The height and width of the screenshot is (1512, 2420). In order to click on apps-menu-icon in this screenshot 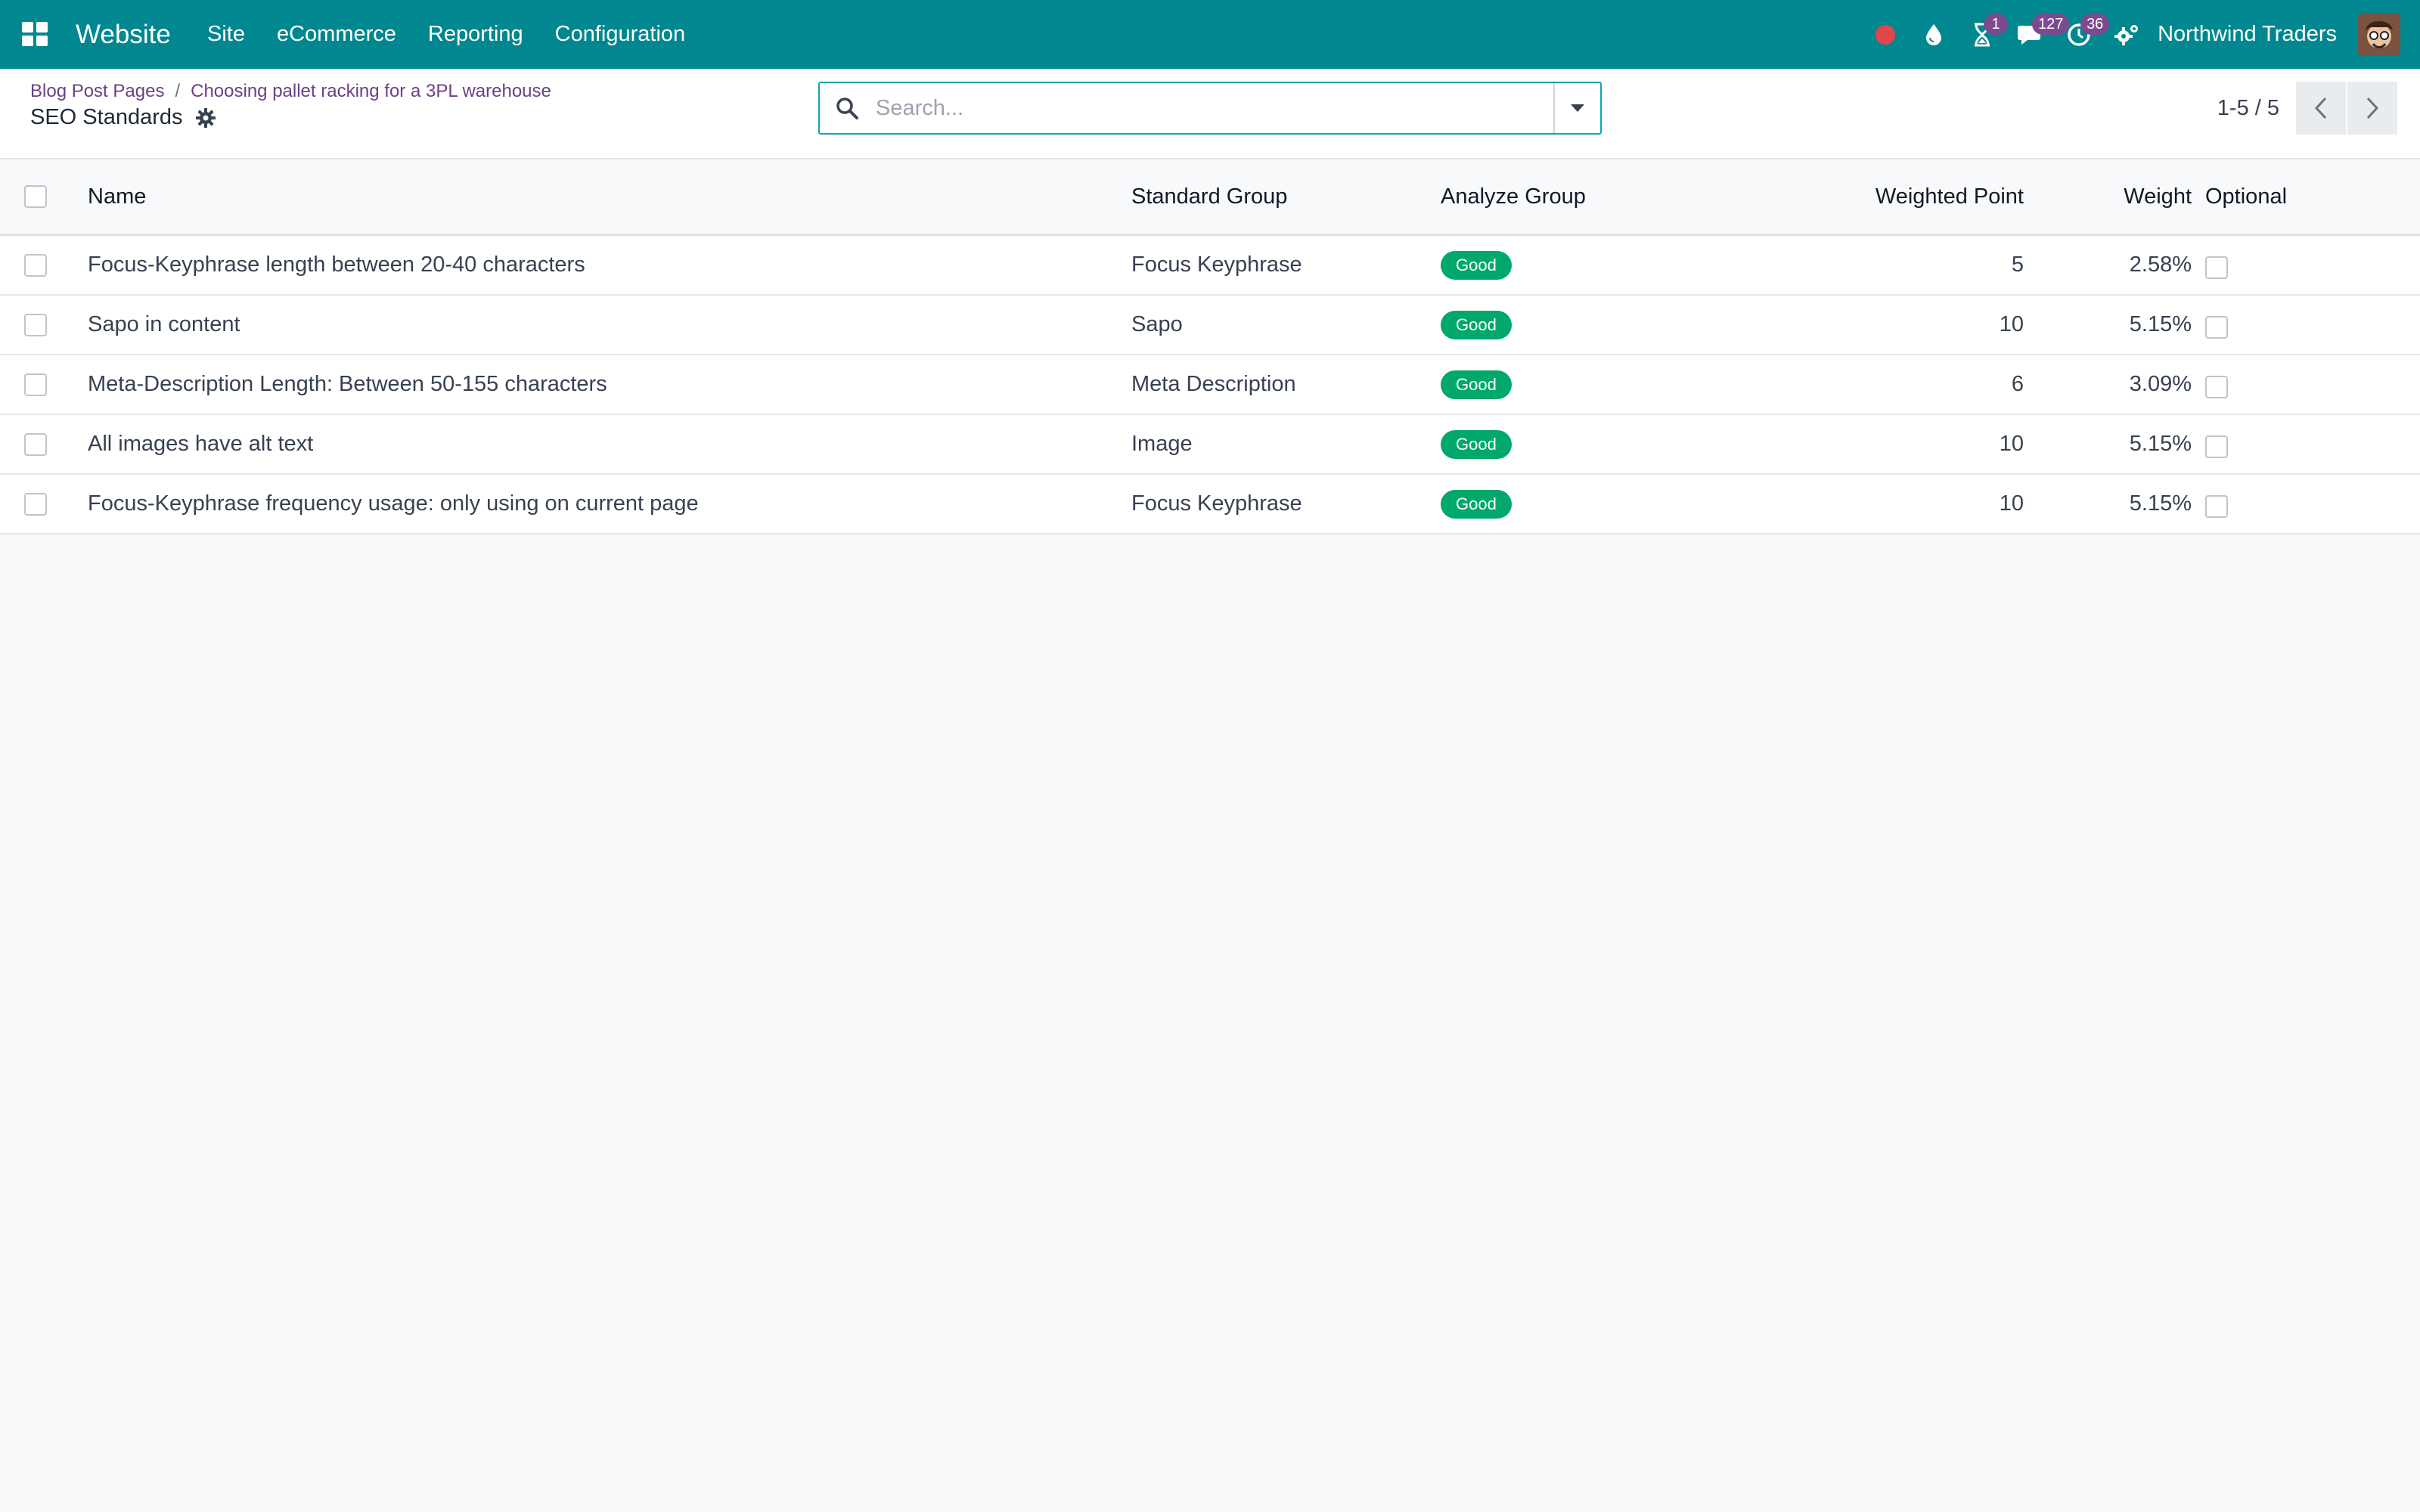, I will do `click(35, 34)`.